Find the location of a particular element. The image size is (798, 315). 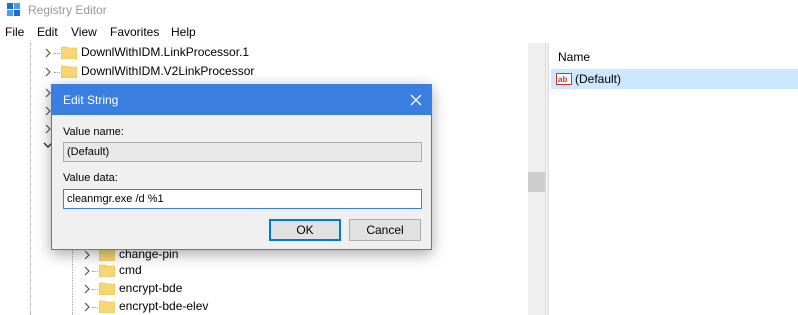

menu-view: View is located at coordinates (84, 32).